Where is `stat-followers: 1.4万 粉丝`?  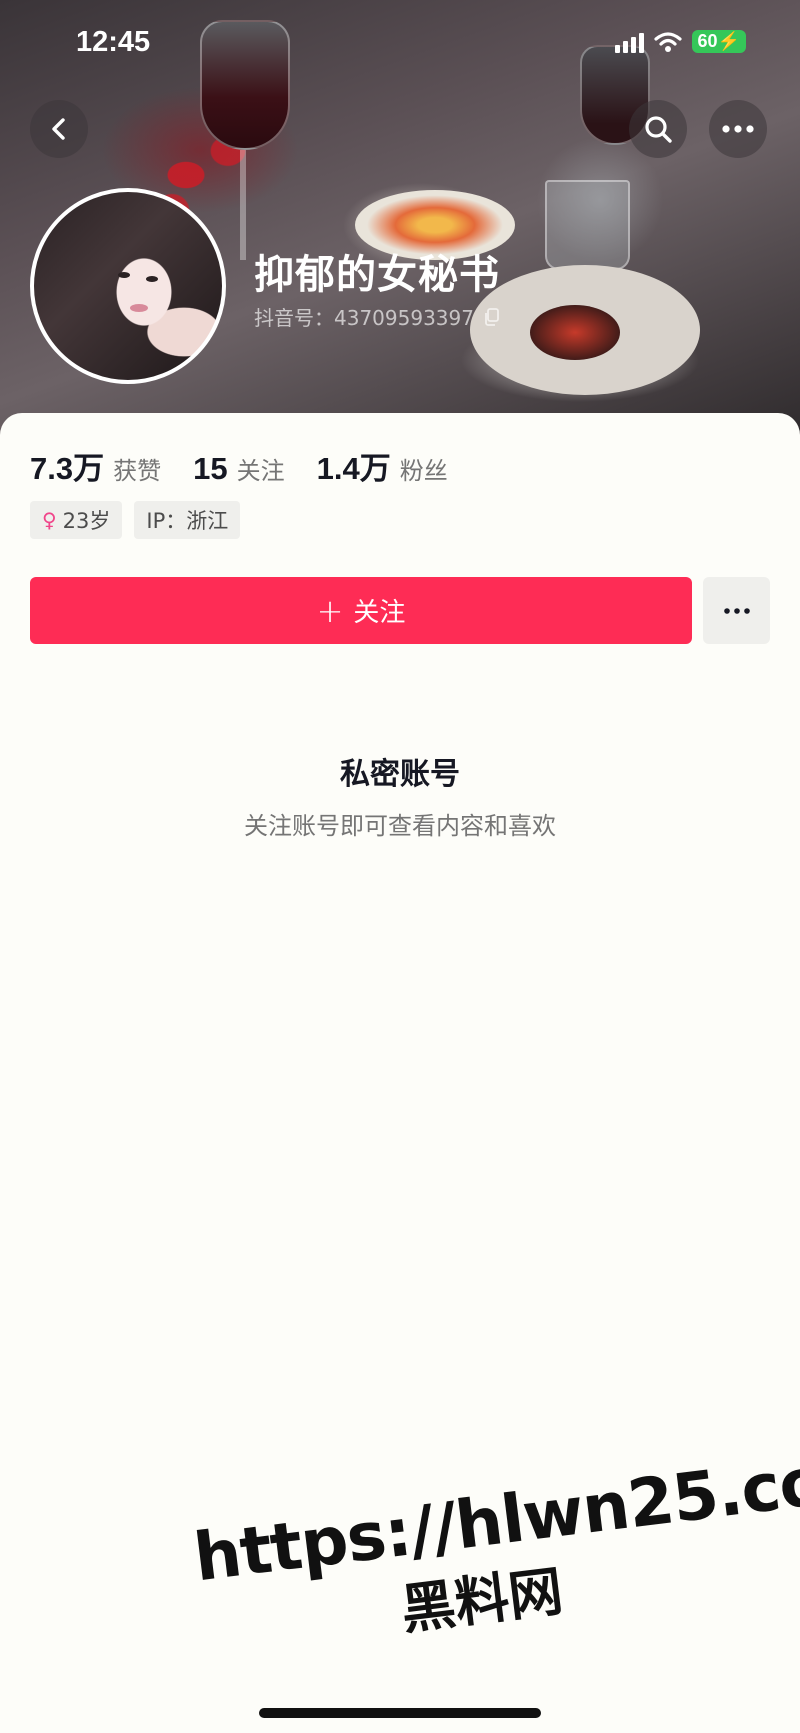 stat-followers: 1.4万 粉丝 is located at coordinates (382, 465).